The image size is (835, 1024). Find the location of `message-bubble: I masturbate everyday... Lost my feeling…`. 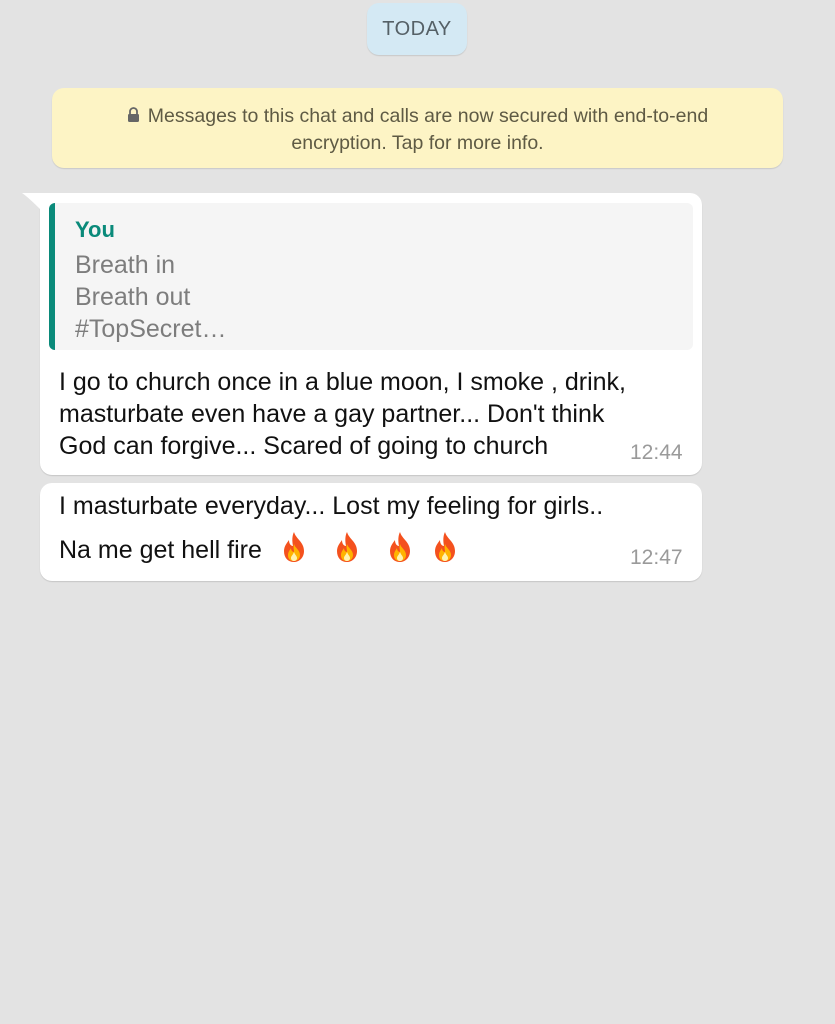

message-bubble: I masturbate everyday... Lost my feeling… is located at coordinates (371, 532).